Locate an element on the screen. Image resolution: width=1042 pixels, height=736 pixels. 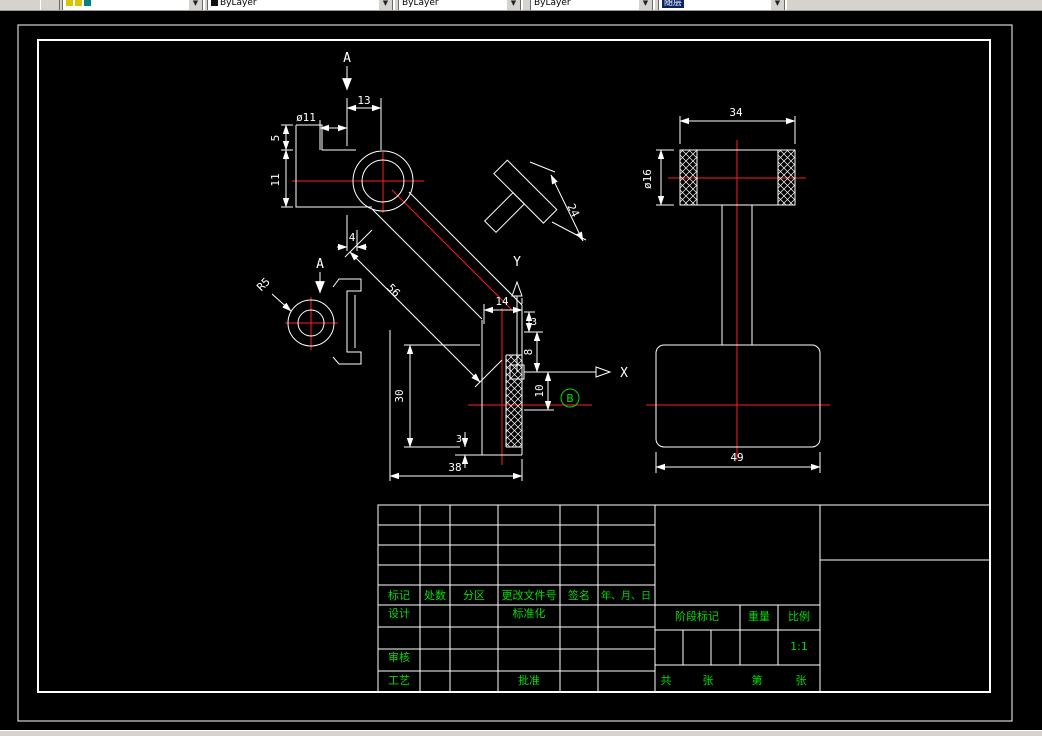
rev-header-doc-no: 更改文件号 is located at coordinates (529, 595).